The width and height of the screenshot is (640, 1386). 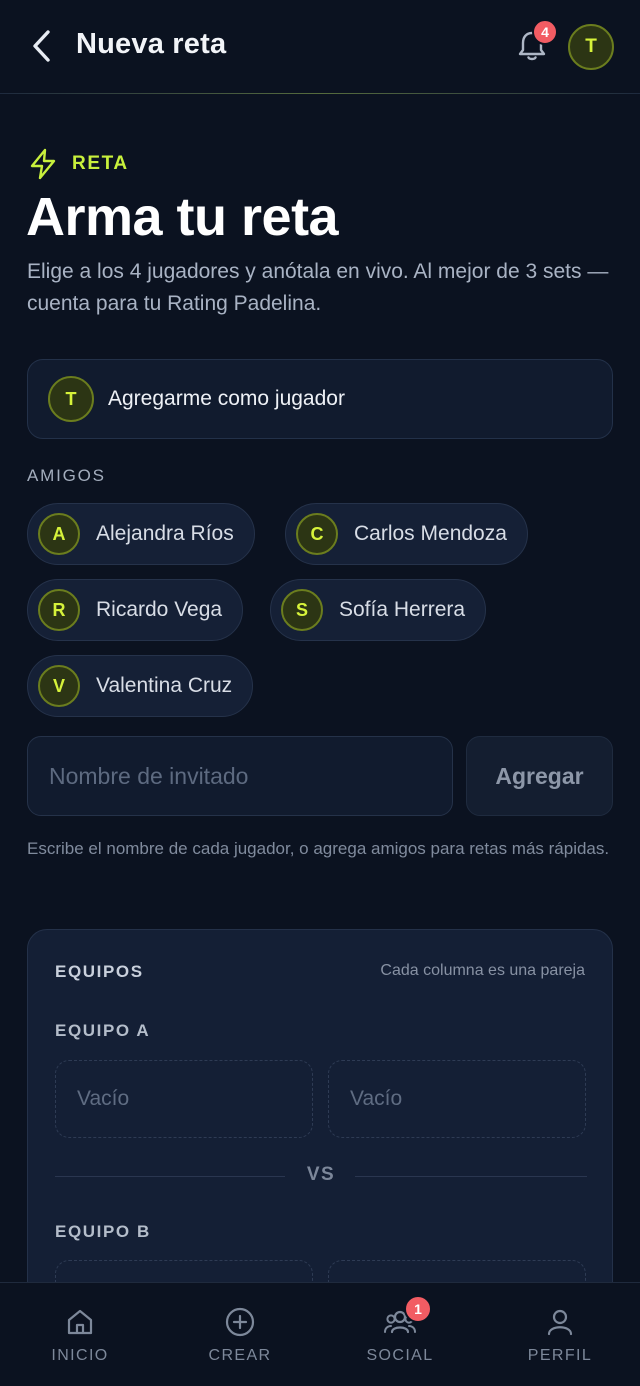 What do you see at coordinates (320, 93) in the screenshot?
I see `header-divider` at bounding box center [320, 93].